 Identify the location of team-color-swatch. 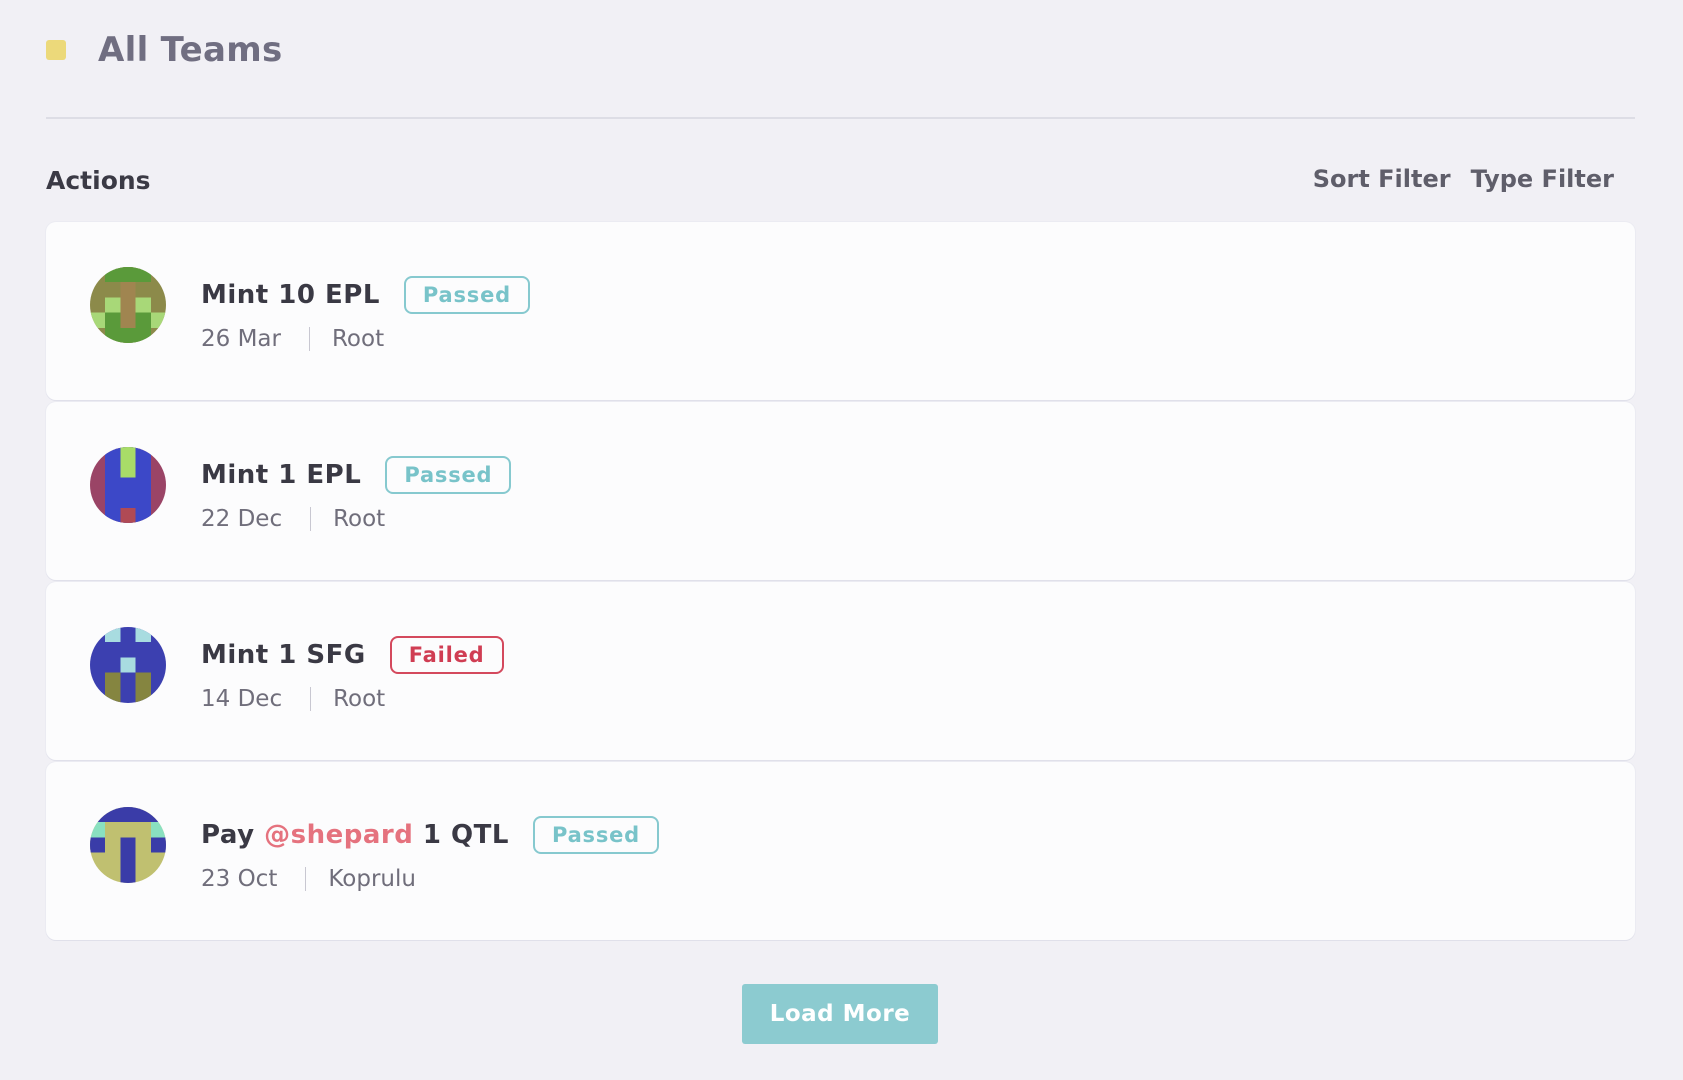
(56, 50).